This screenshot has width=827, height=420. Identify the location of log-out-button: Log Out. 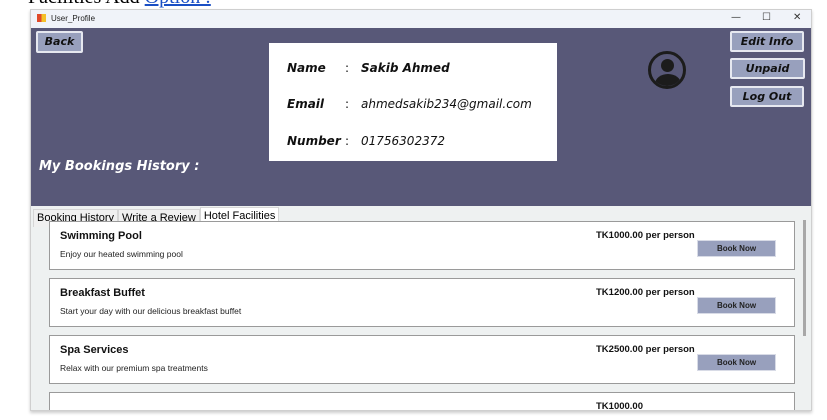
(767, 96).